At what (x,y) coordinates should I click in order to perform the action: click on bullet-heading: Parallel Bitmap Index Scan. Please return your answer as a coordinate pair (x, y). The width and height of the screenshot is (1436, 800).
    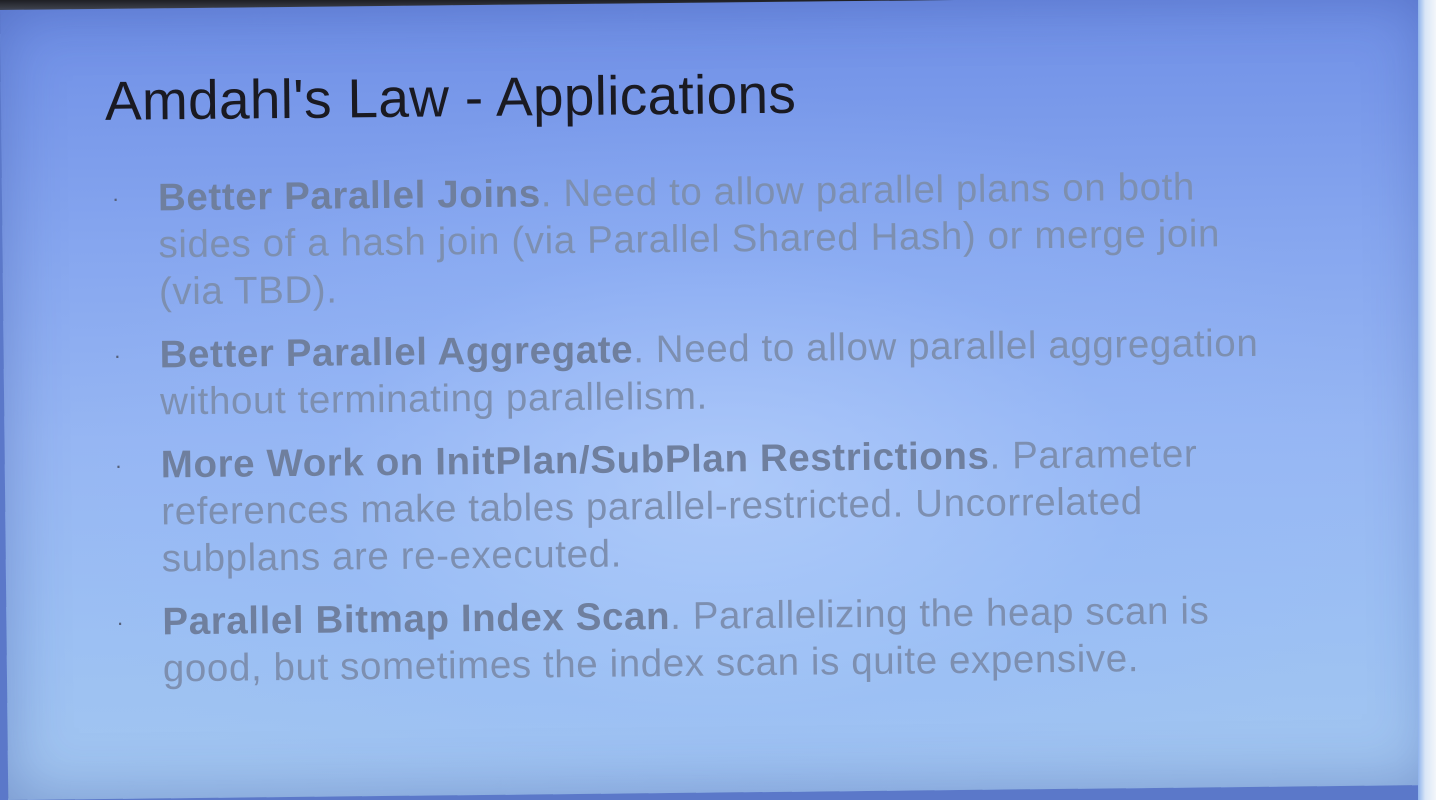
    Looking at the image, I should click on (416, 619).